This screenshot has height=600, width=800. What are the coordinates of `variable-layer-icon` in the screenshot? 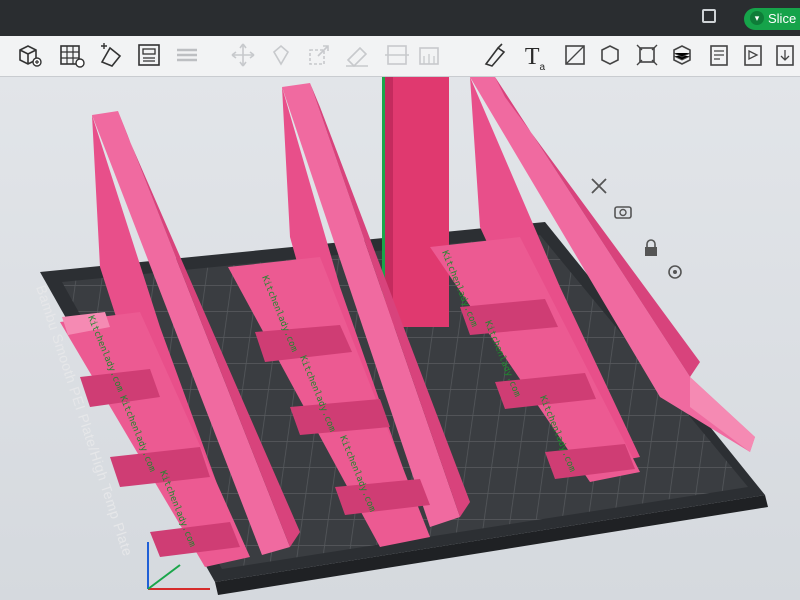 It's located at (683, 55).